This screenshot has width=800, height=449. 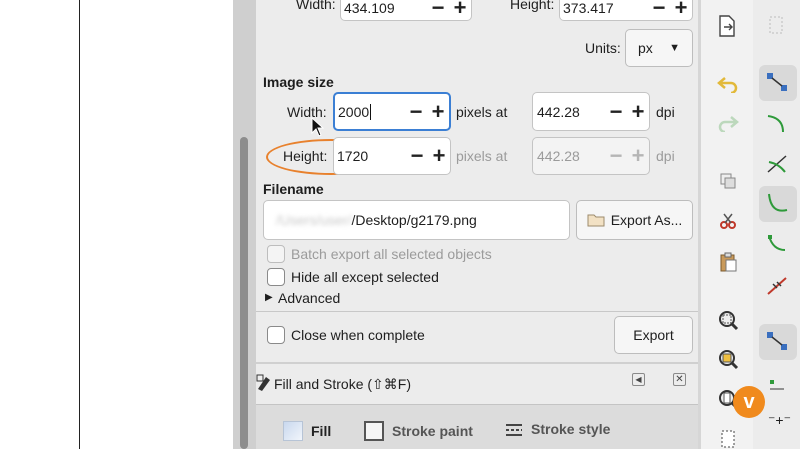 I want to click on area-height-stepper: − +, so click(x=670, y=9).